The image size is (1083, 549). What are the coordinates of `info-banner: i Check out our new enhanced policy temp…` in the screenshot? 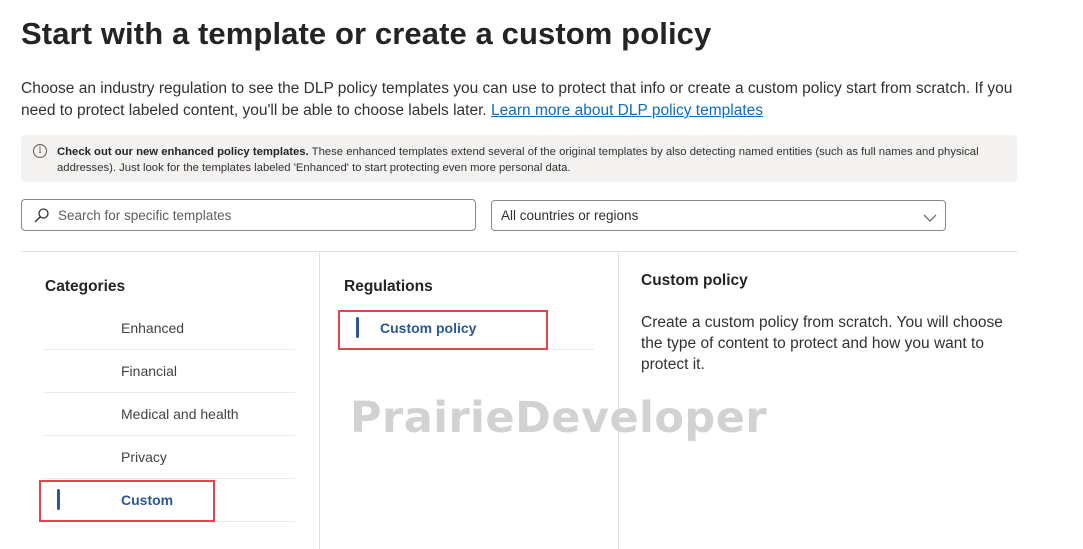 It's located at (519, 158).